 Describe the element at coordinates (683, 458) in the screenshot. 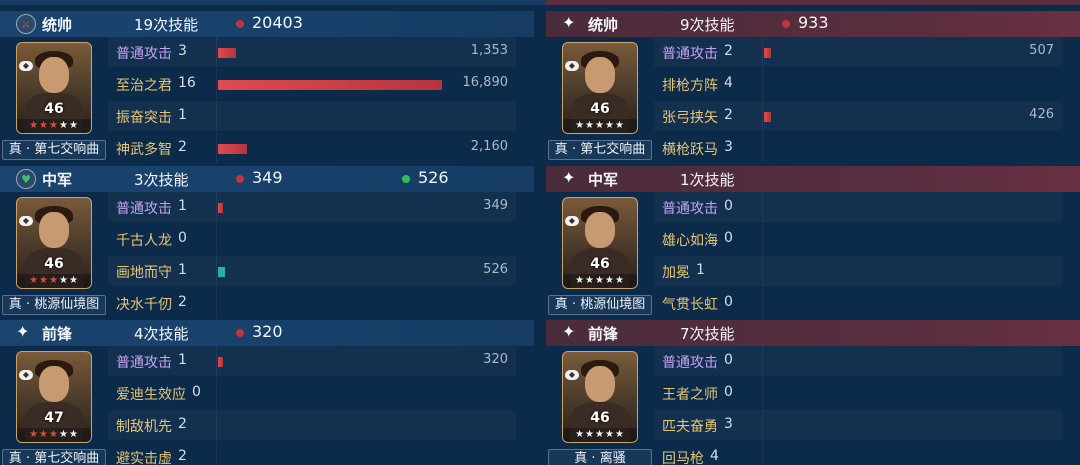

I see `skill-name: 回马枪` at that location.